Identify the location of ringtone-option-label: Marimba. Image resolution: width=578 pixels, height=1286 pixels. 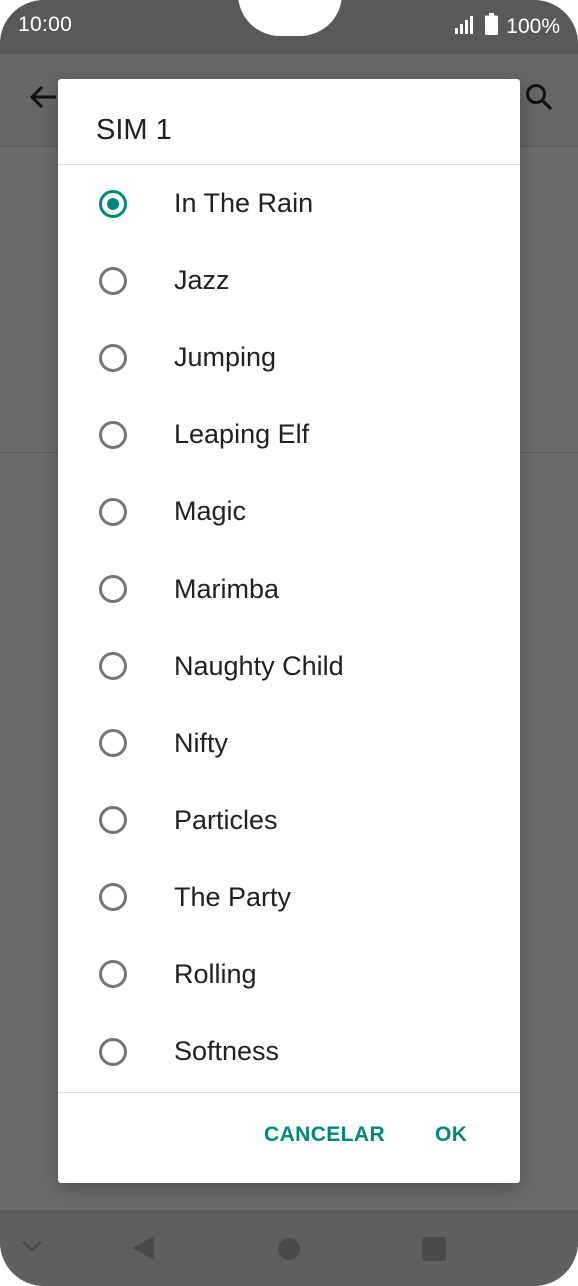
(227, 588).